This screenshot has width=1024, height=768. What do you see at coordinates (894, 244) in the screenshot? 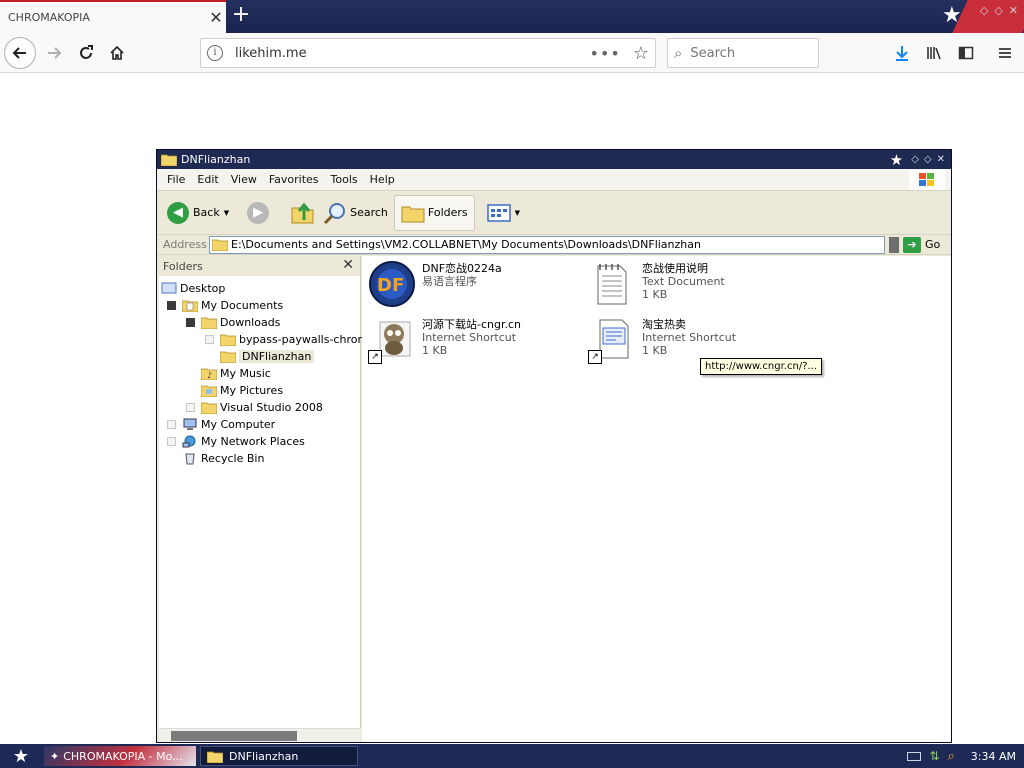
I see `address-dropdown-button` at bounding box center [894, 244].